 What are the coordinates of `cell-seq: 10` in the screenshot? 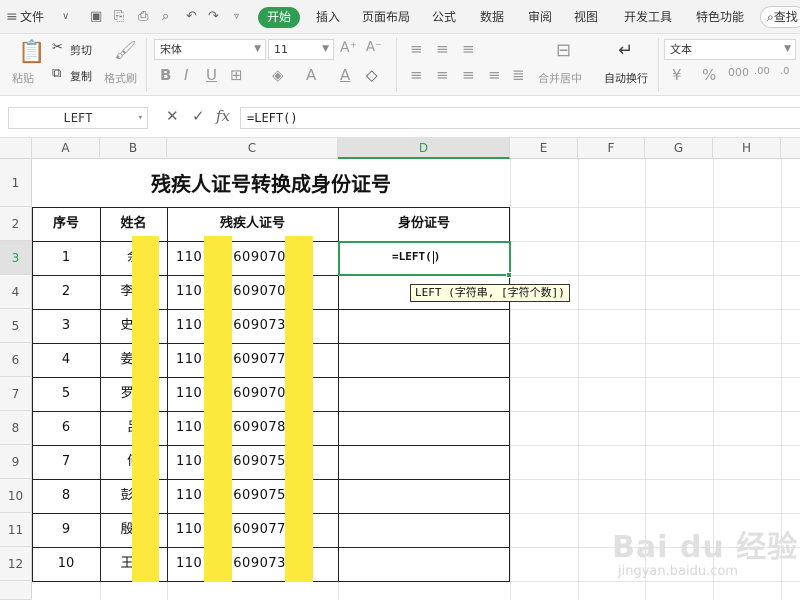 It's located at (66, 564).